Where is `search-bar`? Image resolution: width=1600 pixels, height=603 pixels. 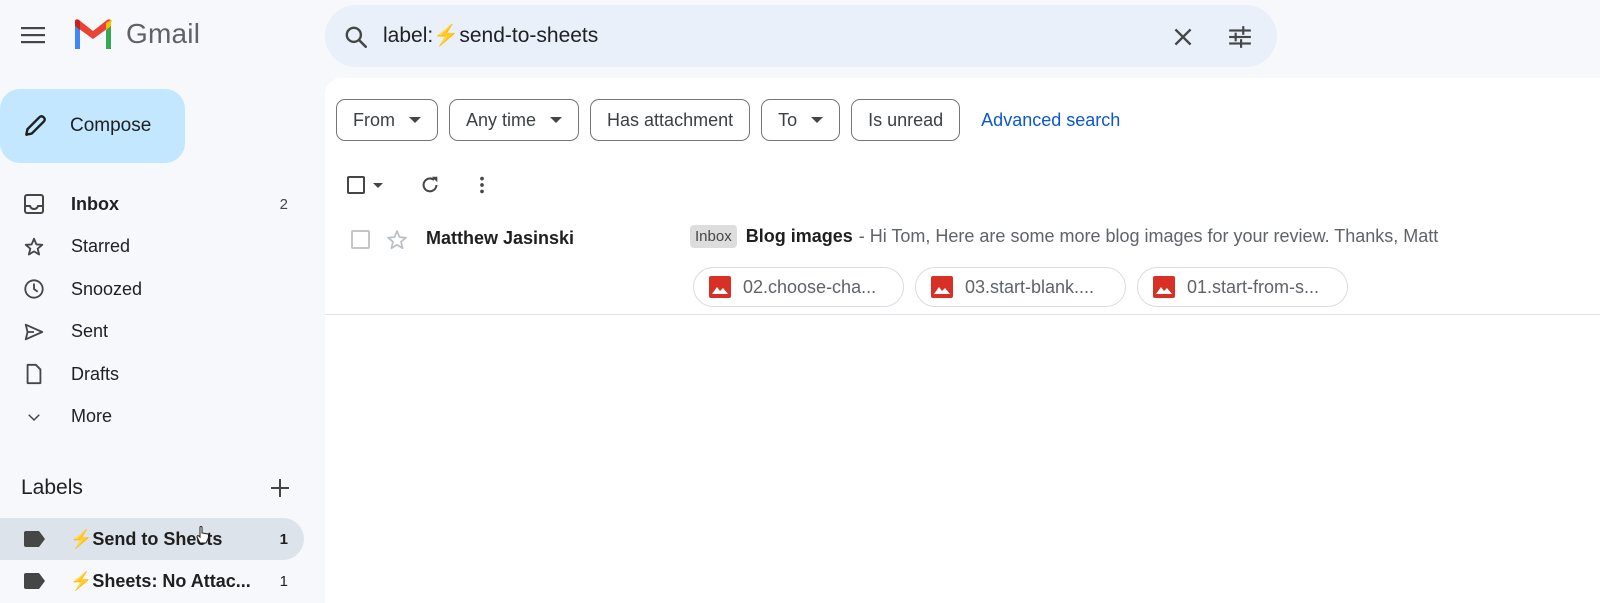
search-bar is located at coordinates (801, 36).